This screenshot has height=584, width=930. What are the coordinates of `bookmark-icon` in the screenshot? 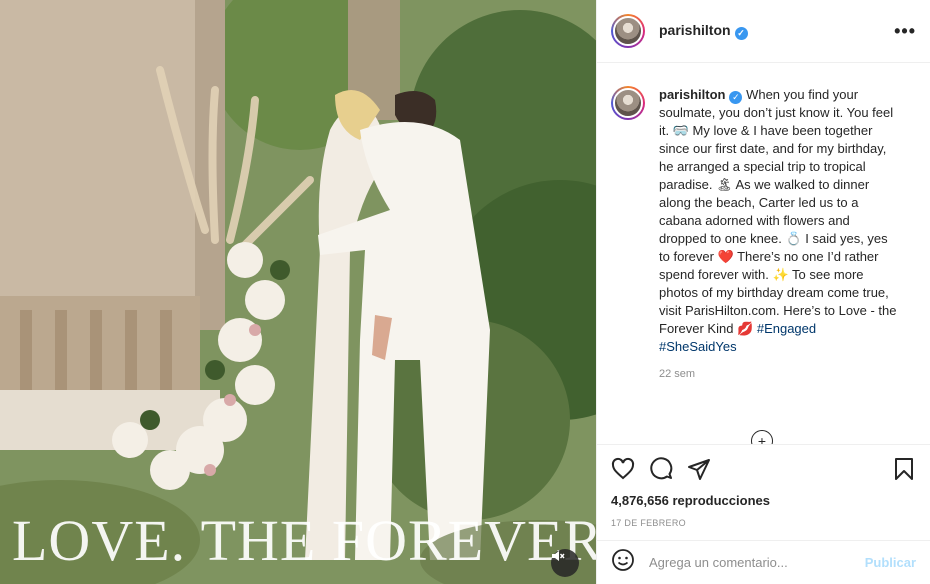 It's located at (904, 469).